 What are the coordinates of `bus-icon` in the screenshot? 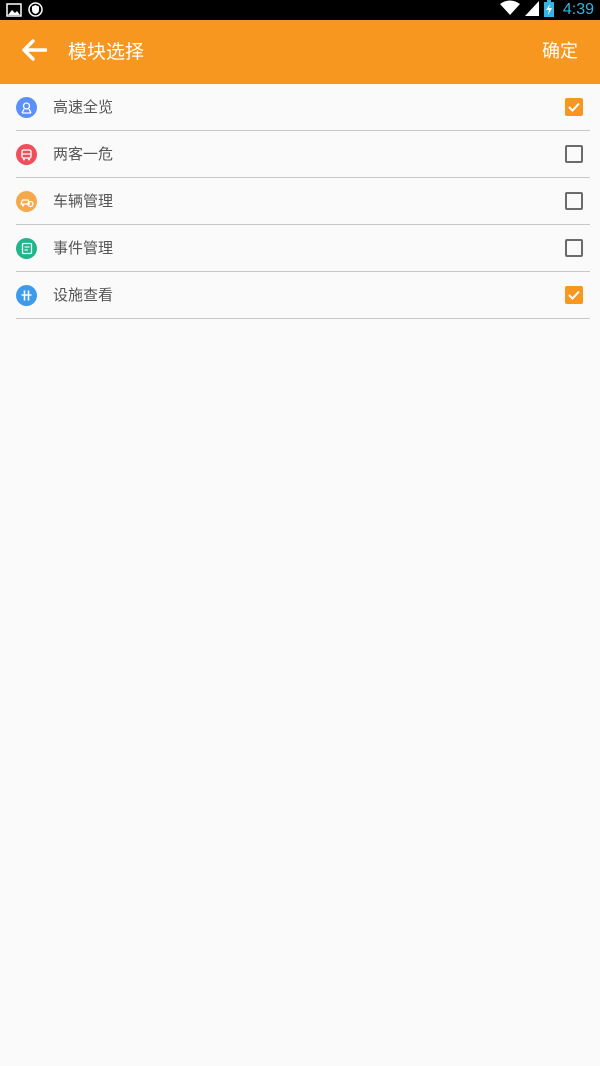 It's located at (26, 154).